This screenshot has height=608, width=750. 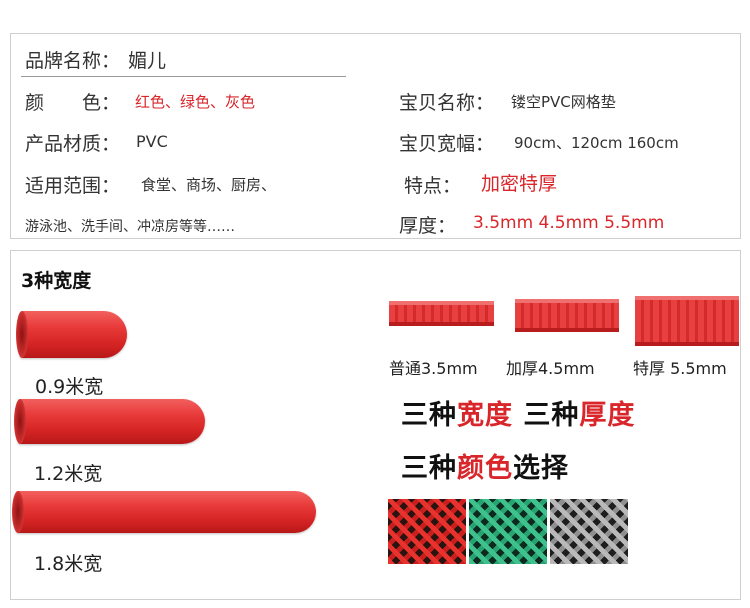 What do you see at coordinates (596, 143) in the screenshot?
I see `width-value: 90cm、120cm 160cm` at bounding box center [596, 143].